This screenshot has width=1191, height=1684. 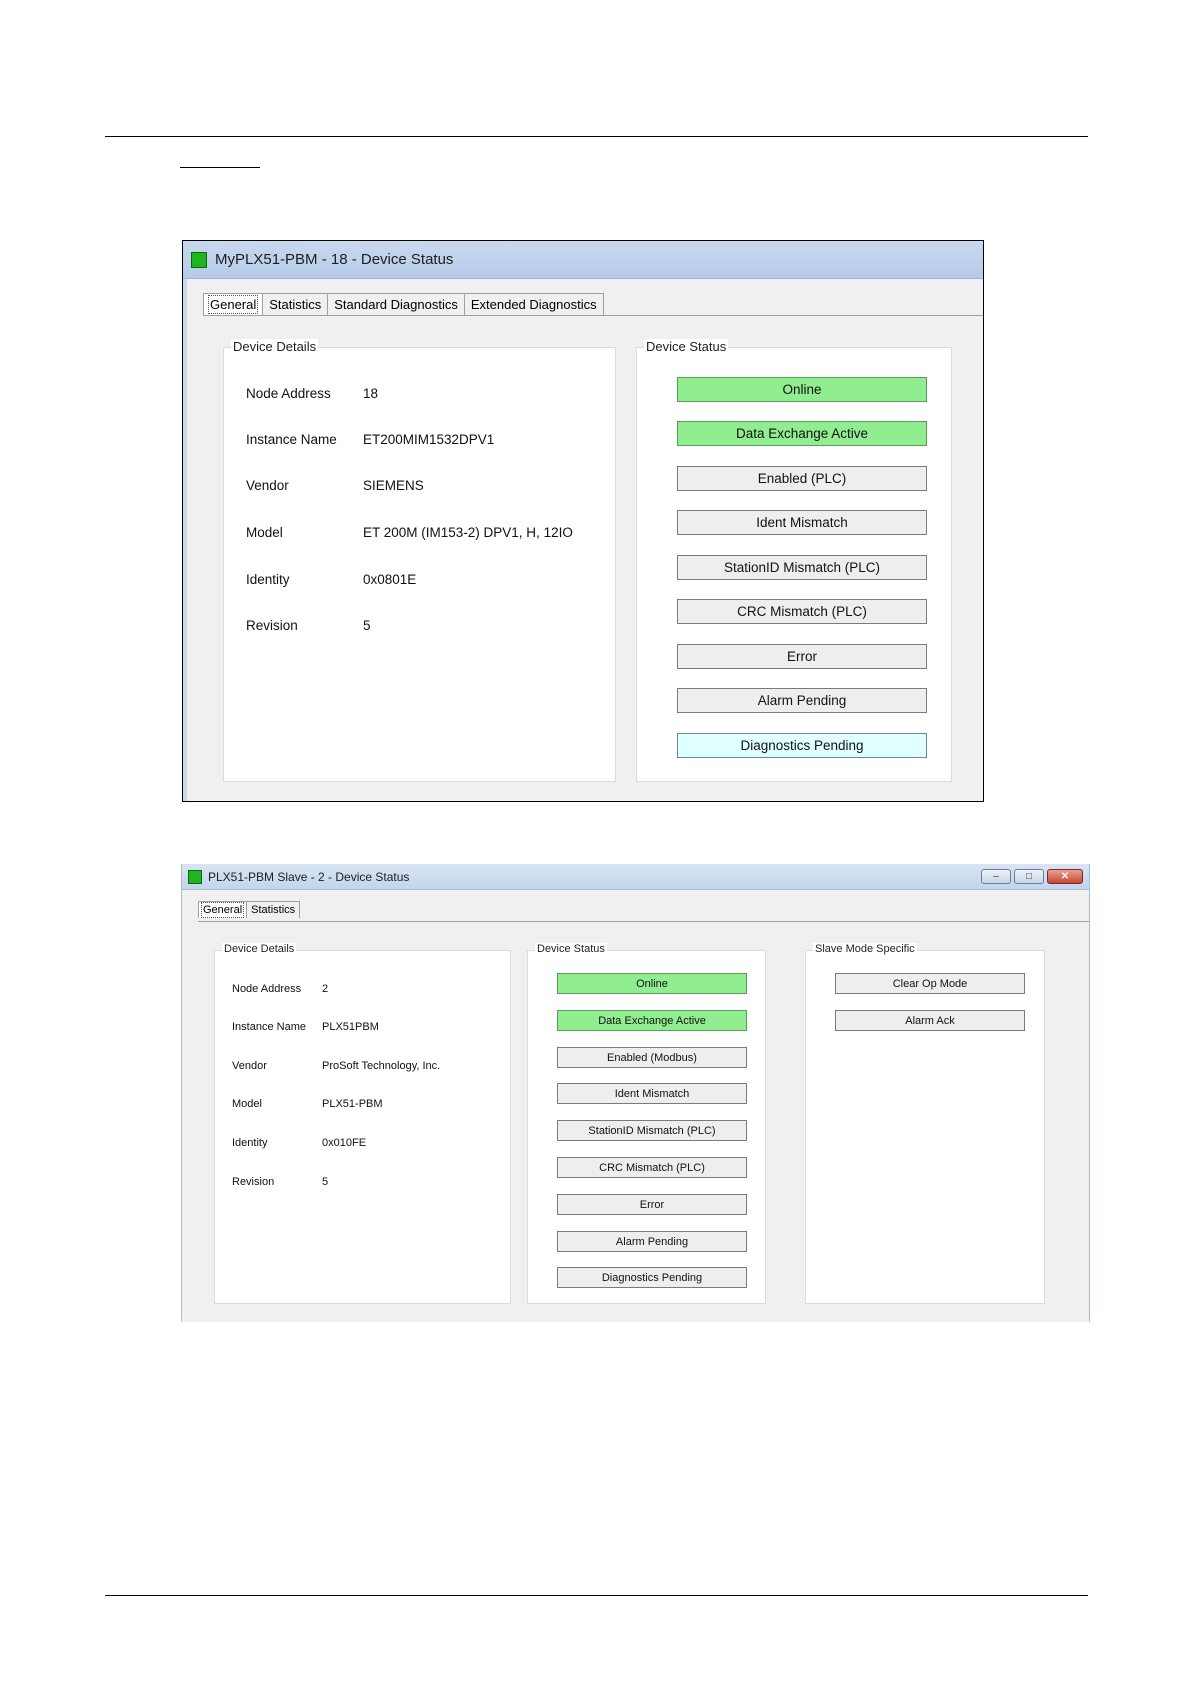 I want to click on page-footer-rule, so click(x=596, y=1595).